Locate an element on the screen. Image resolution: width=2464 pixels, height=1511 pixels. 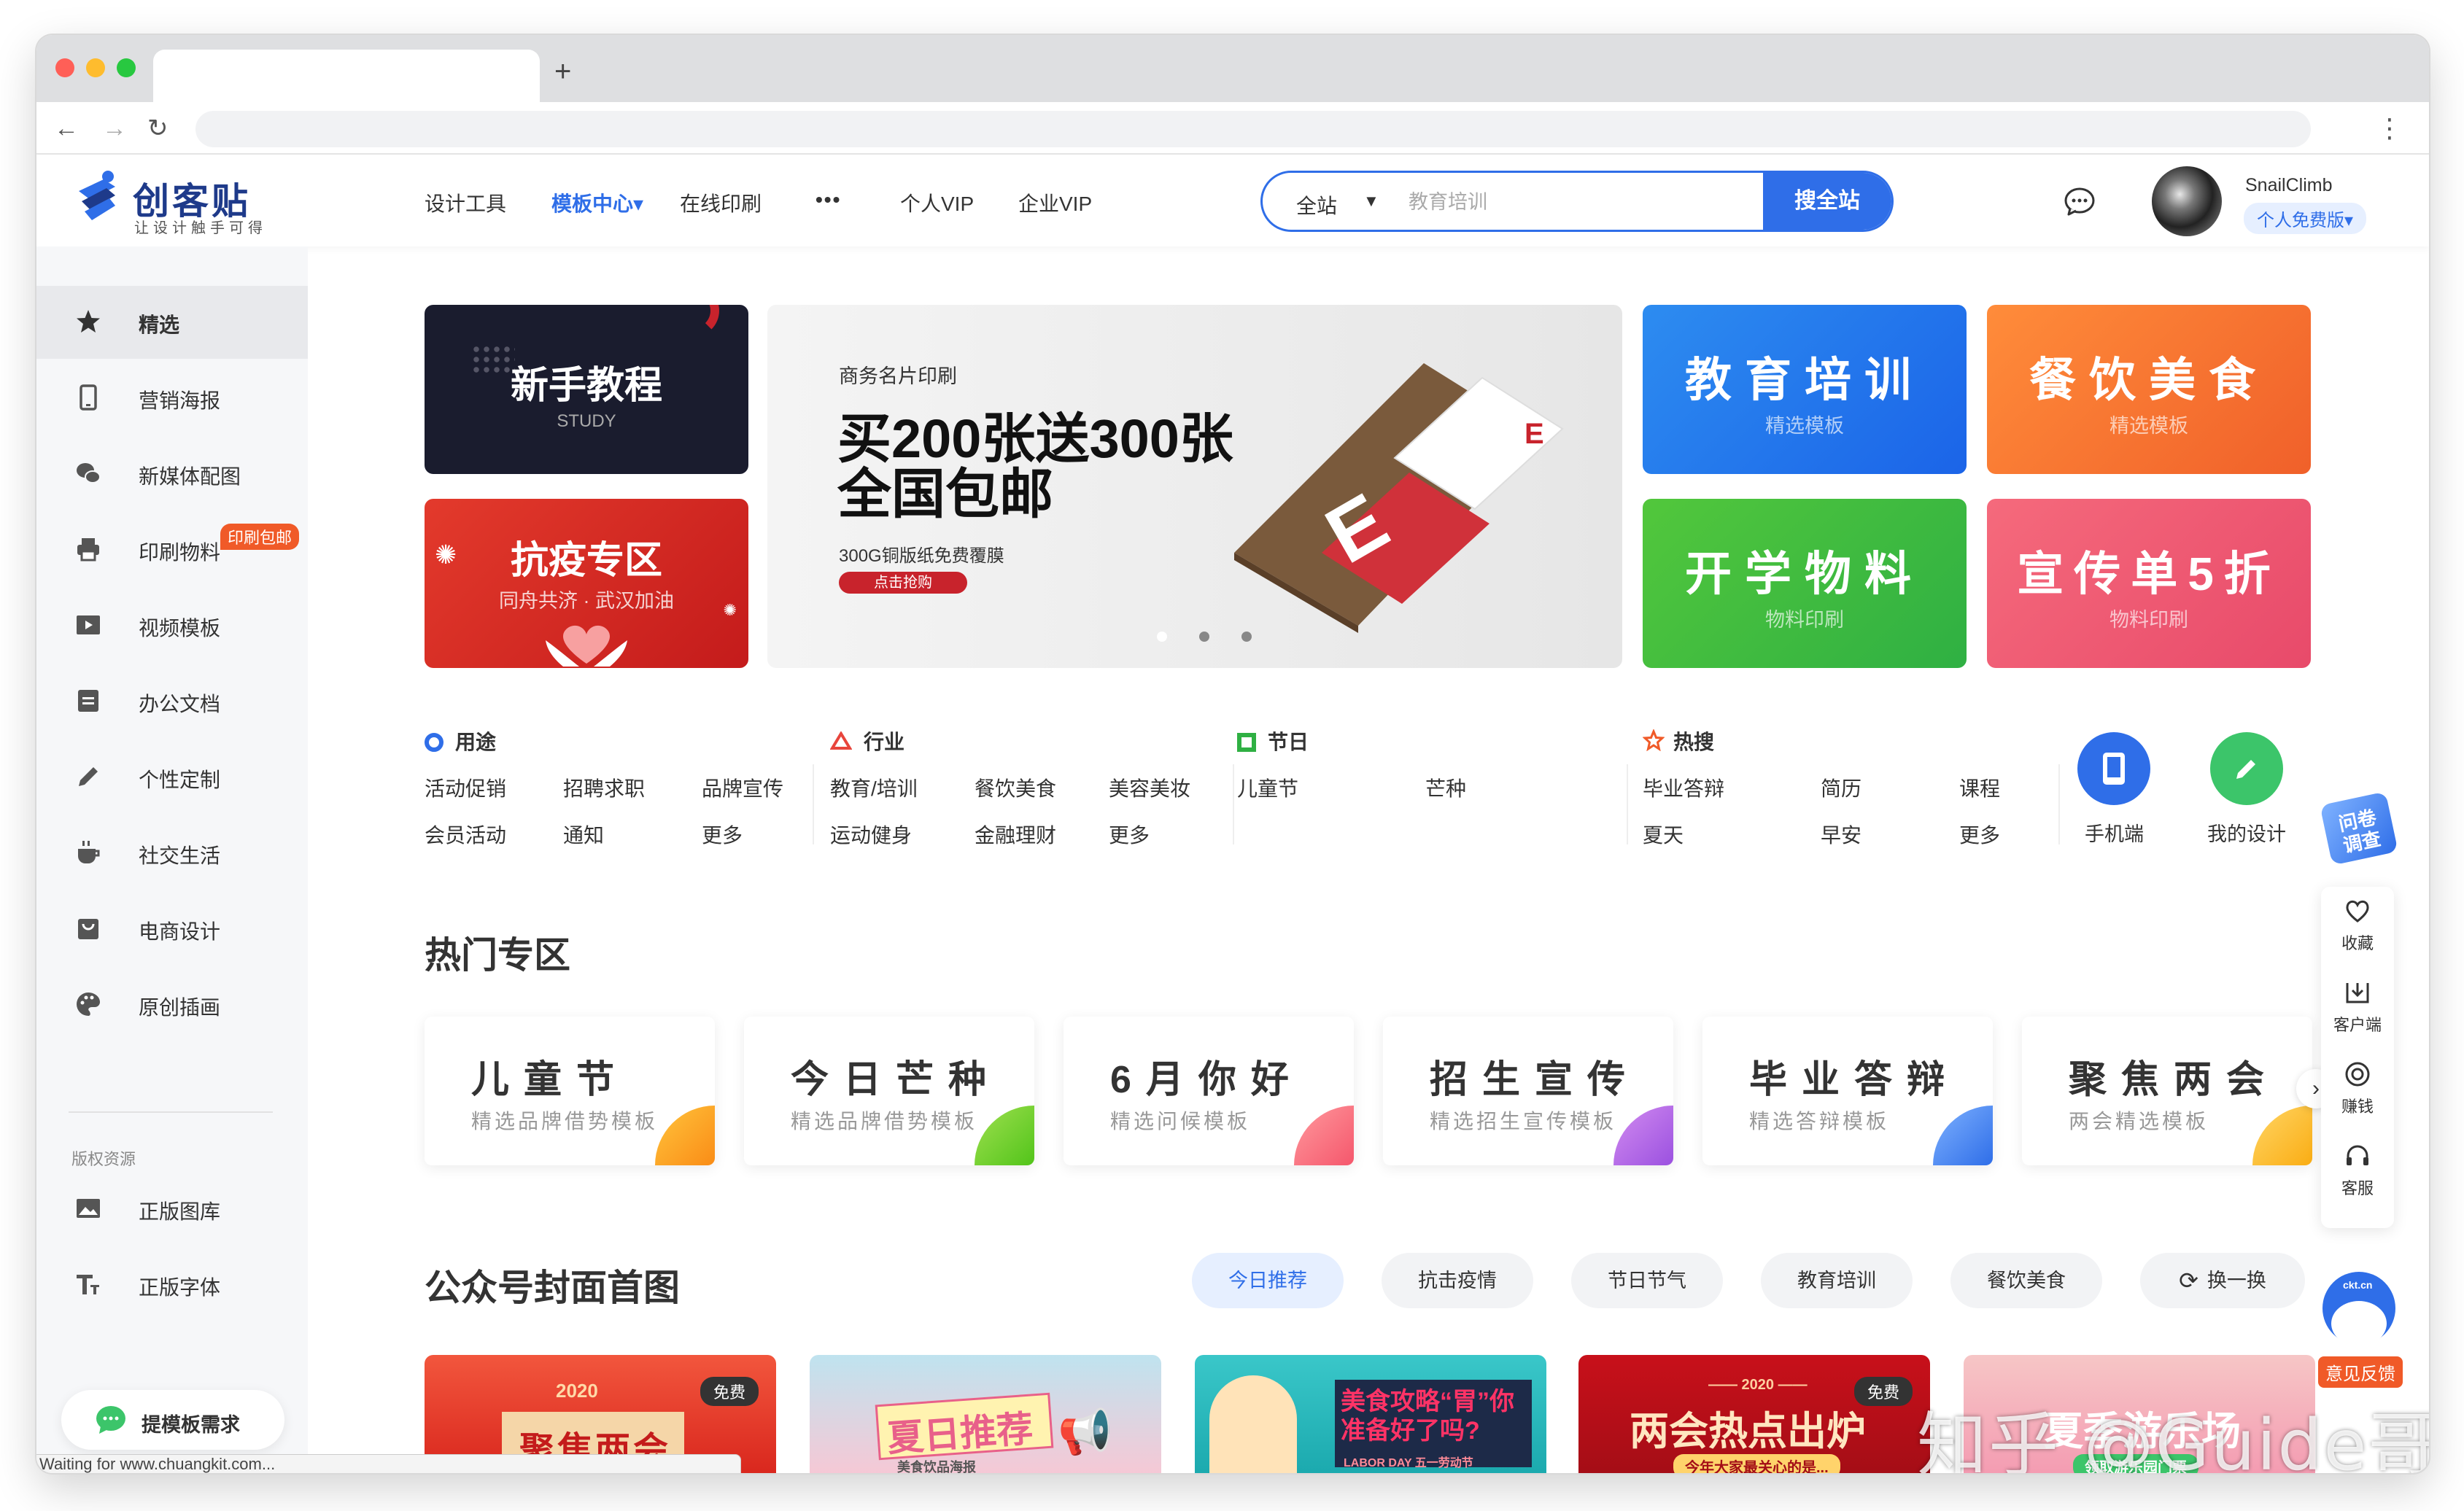
tab-education: 教育培训 is located at coordinates (1837, 1280).